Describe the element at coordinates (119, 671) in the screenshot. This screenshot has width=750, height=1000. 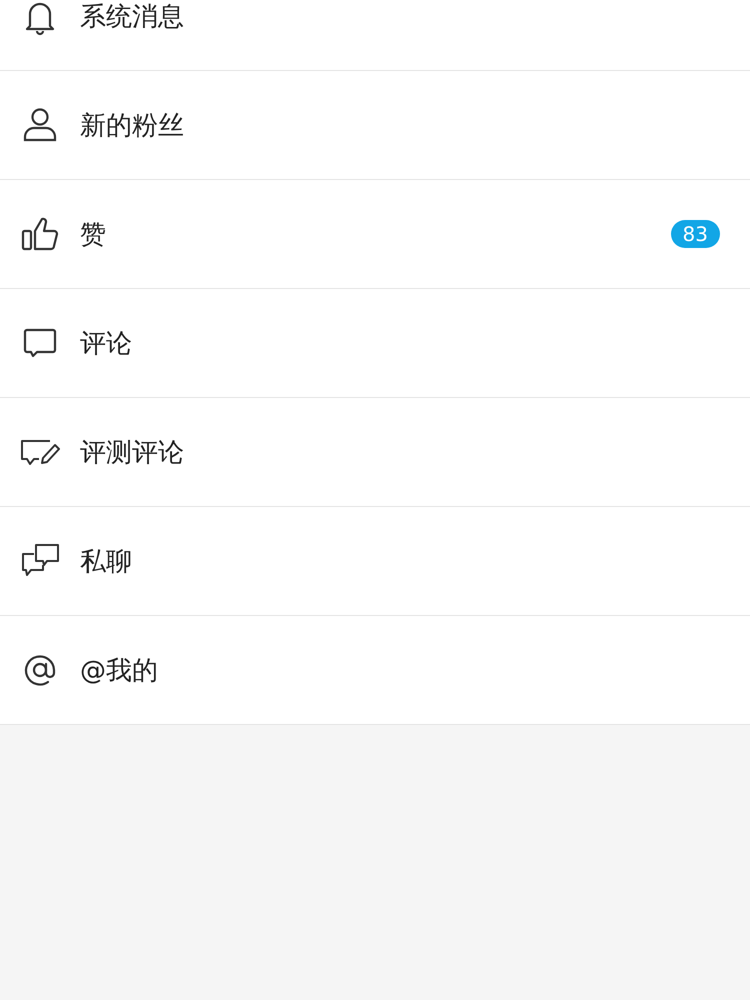
I see `category-label: @我的` at that location.